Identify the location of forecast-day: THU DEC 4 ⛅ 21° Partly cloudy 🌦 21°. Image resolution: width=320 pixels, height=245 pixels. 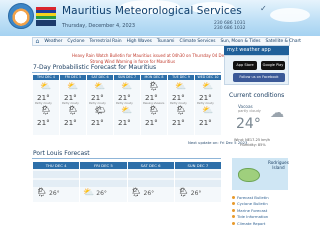
(46, 105).